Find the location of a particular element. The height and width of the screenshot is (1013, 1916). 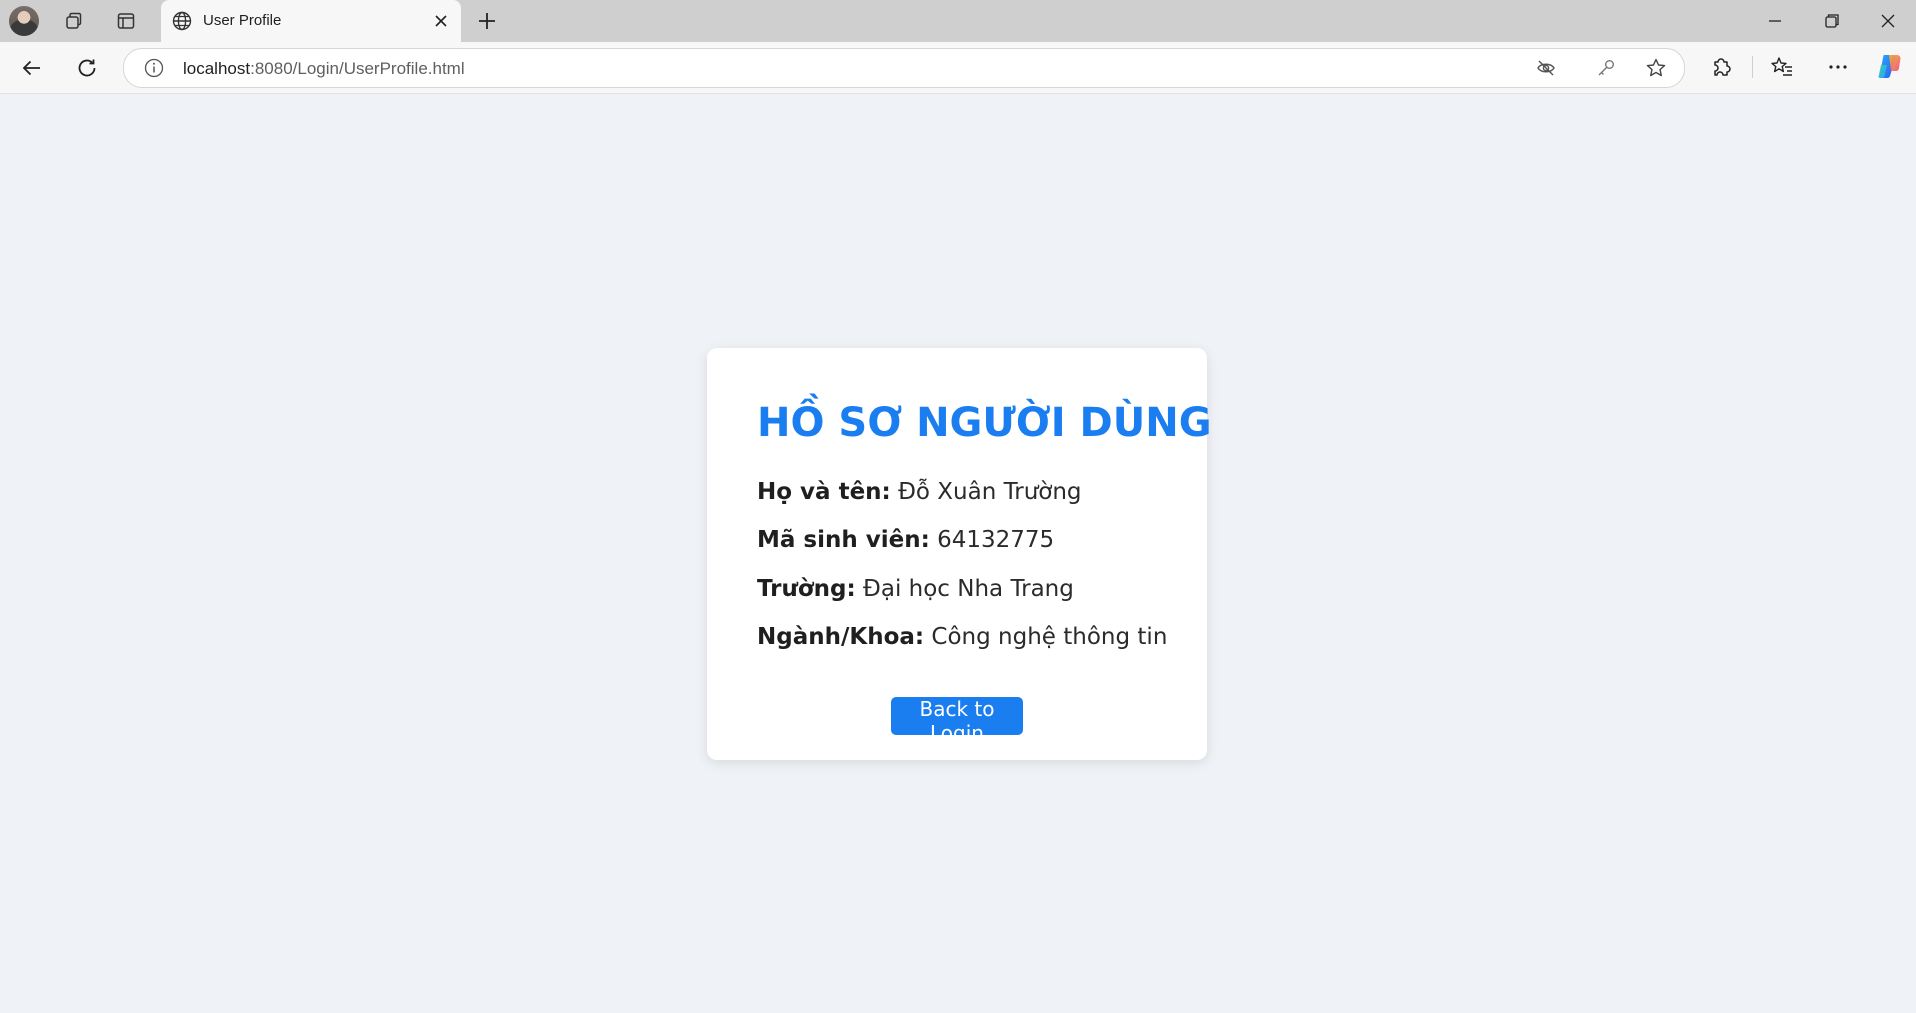

address-bar: localhost:8080/Login/UserProfile.html is located at coordinates (904, 68).